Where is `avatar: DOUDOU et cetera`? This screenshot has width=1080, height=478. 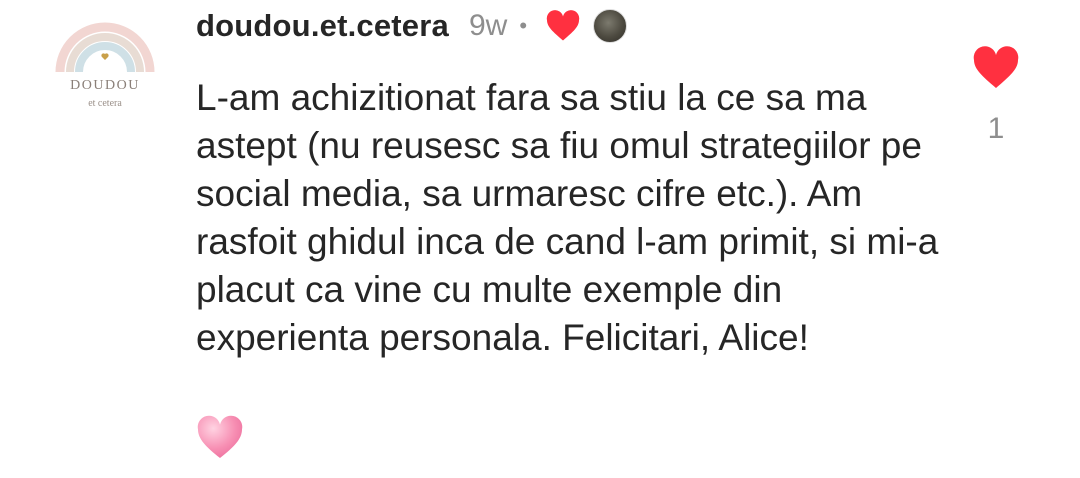 avatar: DOUDOU et cetera is located at coordinates (105, 65).